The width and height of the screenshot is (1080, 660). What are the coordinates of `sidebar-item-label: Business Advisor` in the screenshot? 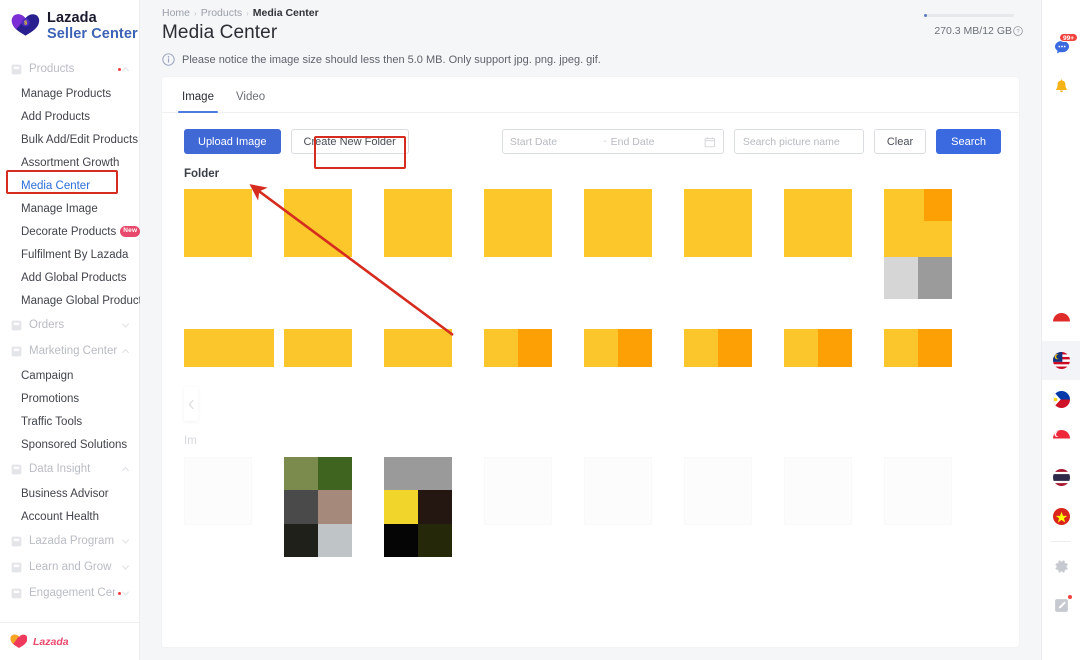 It's located at (65, 493).